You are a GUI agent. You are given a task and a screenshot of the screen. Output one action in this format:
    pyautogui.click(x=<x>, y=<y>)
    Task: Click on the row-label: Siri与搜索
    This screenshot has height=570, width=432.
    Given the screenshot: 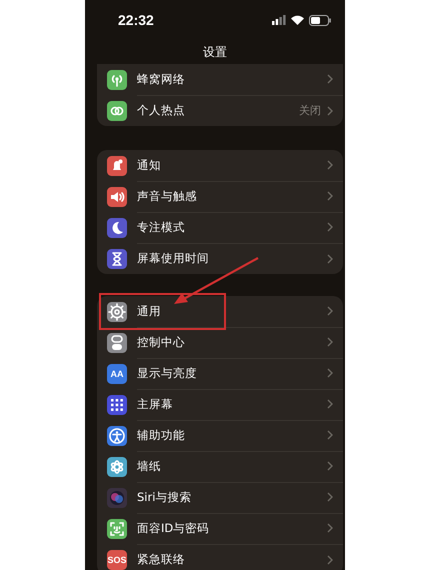 What is the action you would take?
    pyautogui.click(x=164, y=497)
    